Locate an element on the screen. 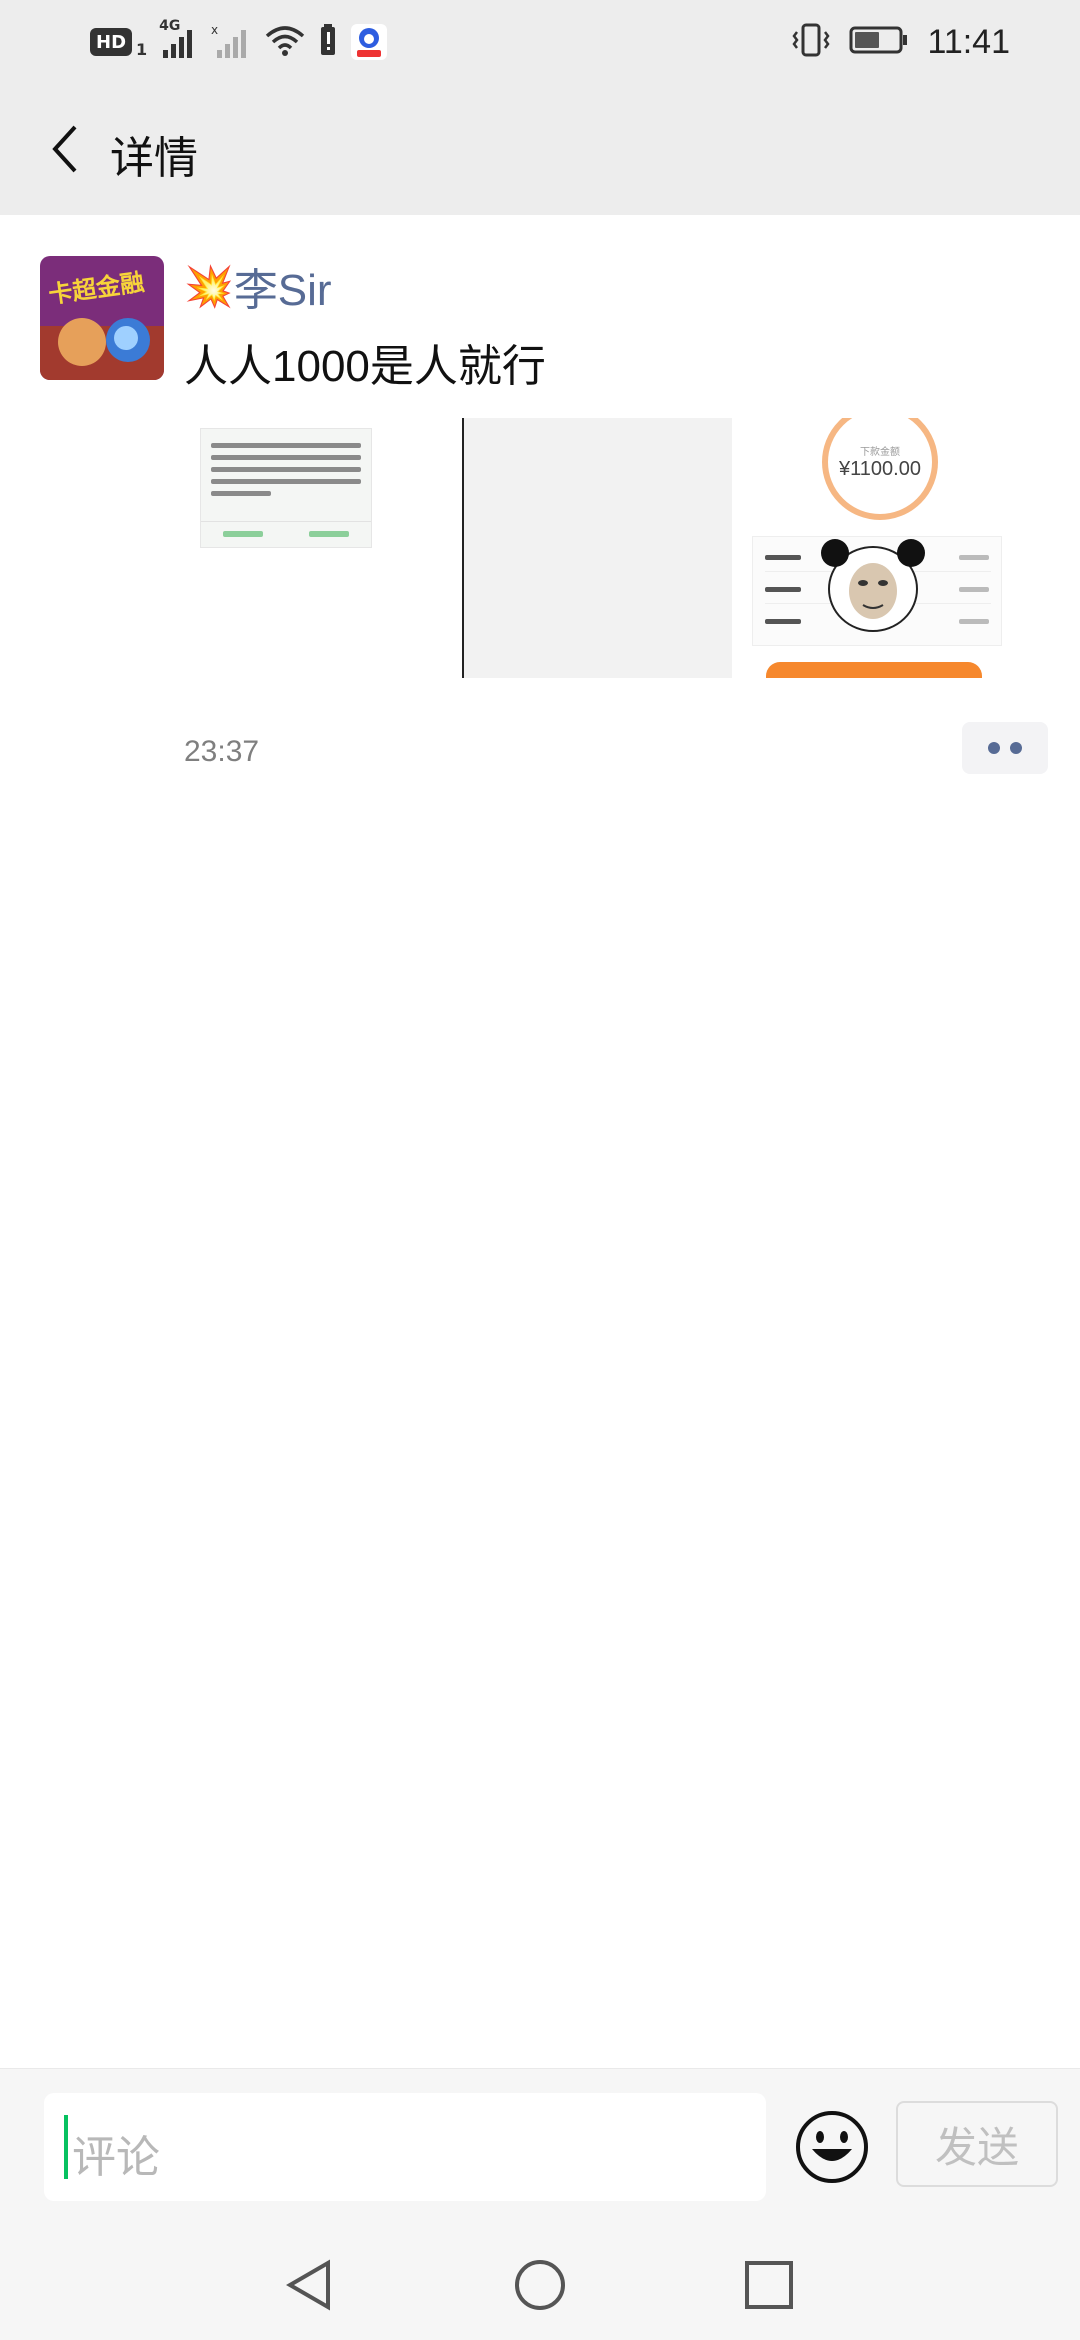 This screenshot has width=1080, height=2340. post-author: 💥 李Sir is located at coordinates (258, 286).